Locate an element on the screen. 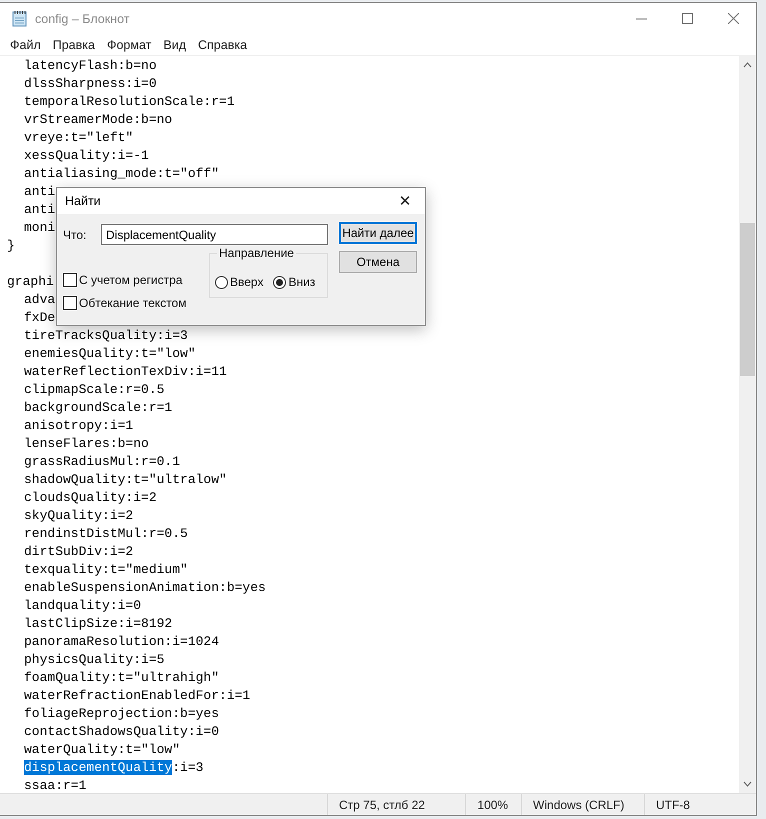  code-line: graphi is located at coordinates (30, 282).